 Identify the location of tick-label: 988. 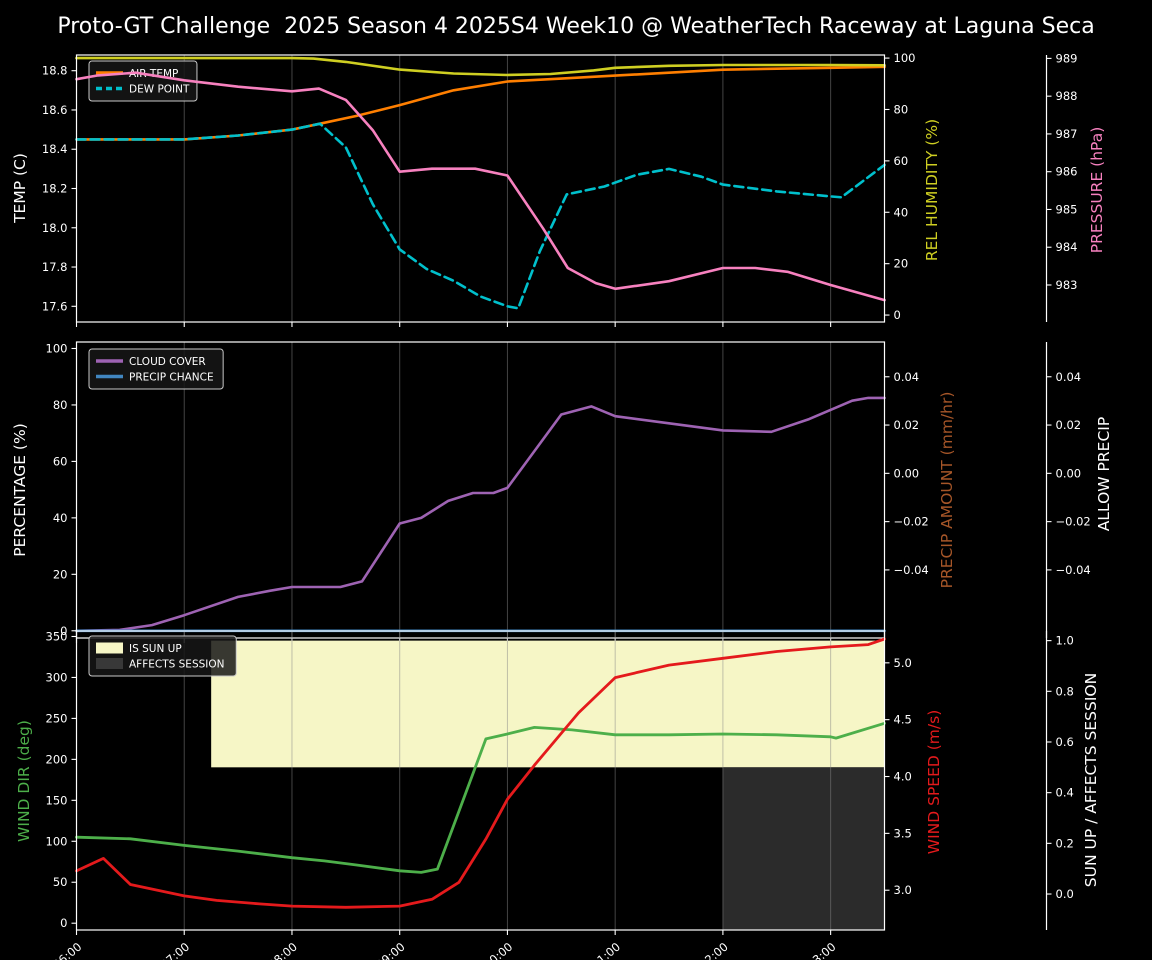
(1067, 96).